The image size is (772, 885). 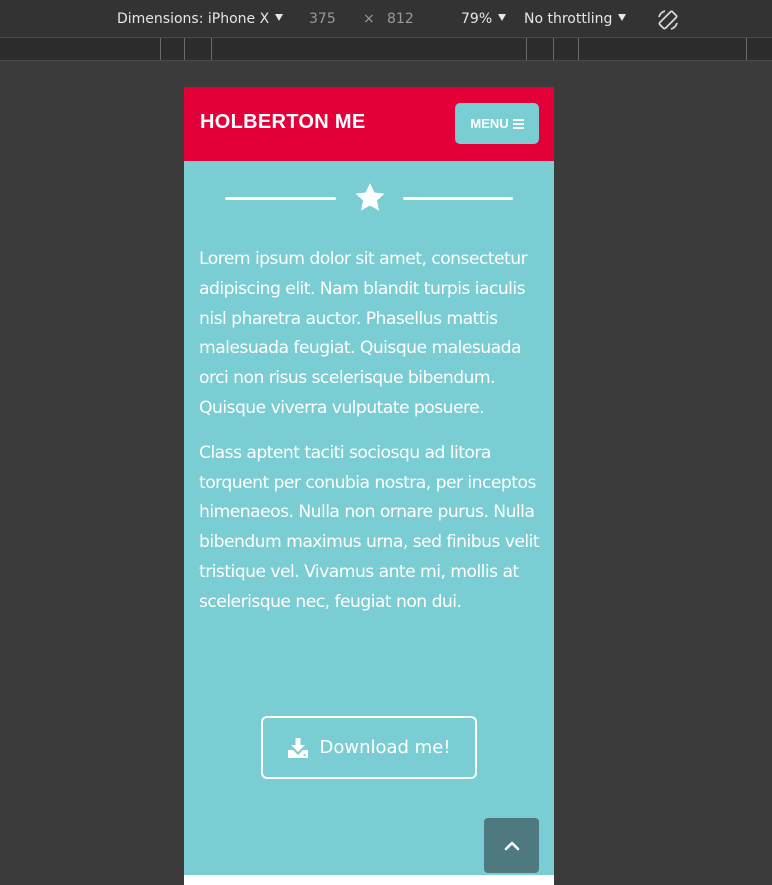 I want to click on throttling-dropdown: No throttling, so click(x=575, y=19).